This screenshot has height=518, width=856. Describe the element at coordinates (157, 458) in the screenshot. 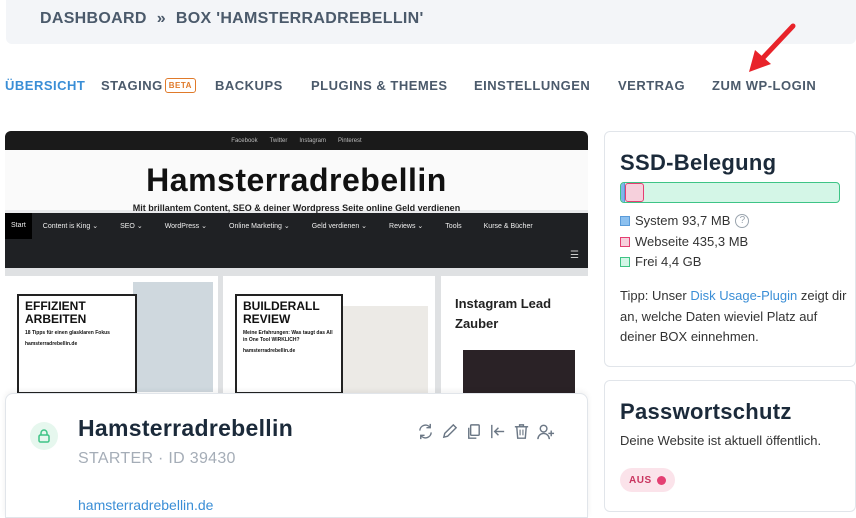

I see `site-plan-id: STARTER · ID 39430` at that location.